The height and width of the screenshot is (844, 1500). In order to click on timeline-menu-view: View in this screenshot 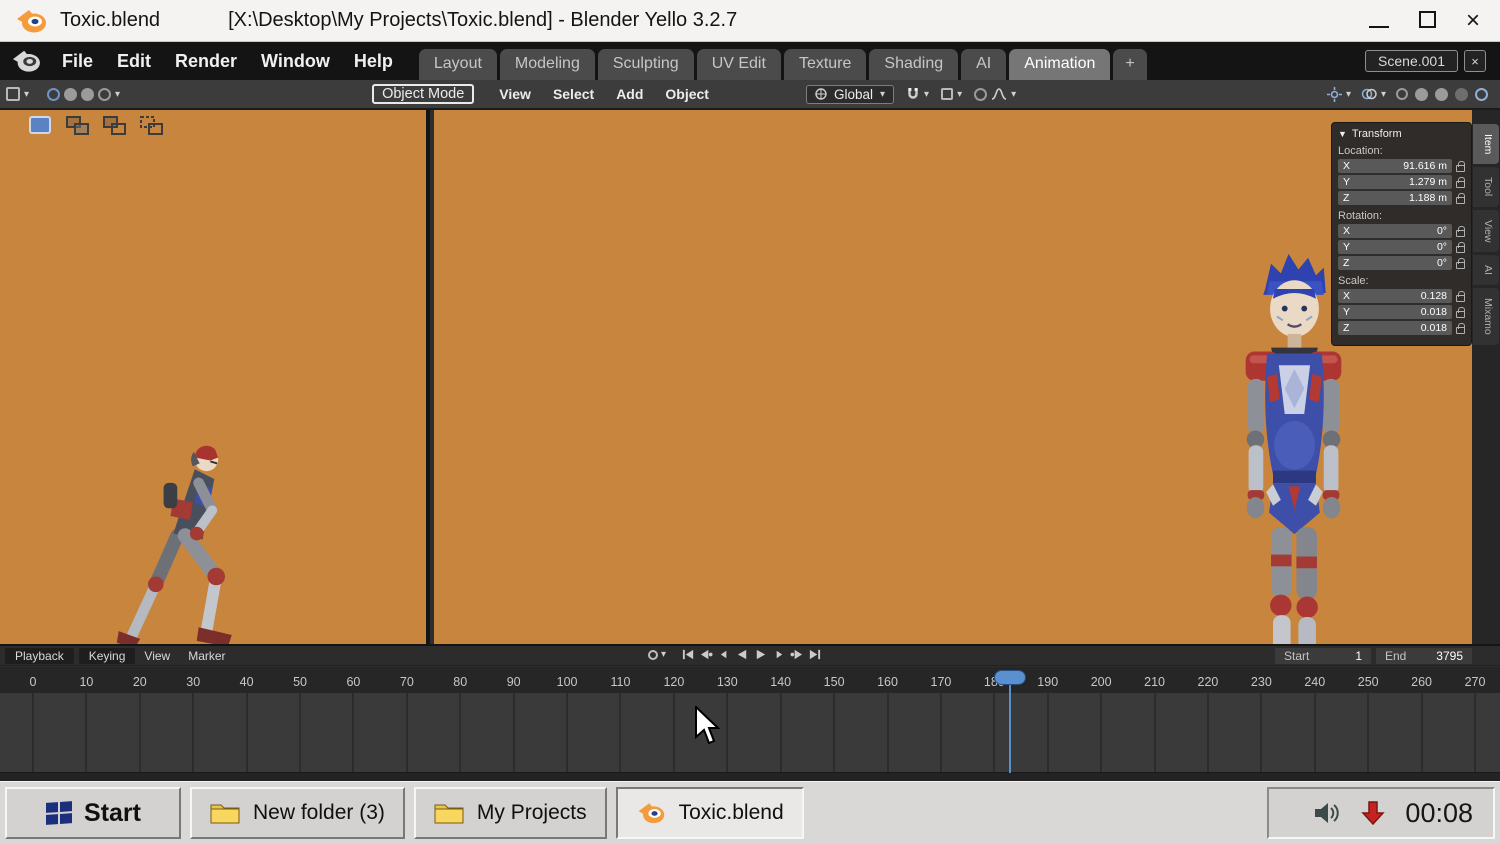, I will do `click(157, 656)`.